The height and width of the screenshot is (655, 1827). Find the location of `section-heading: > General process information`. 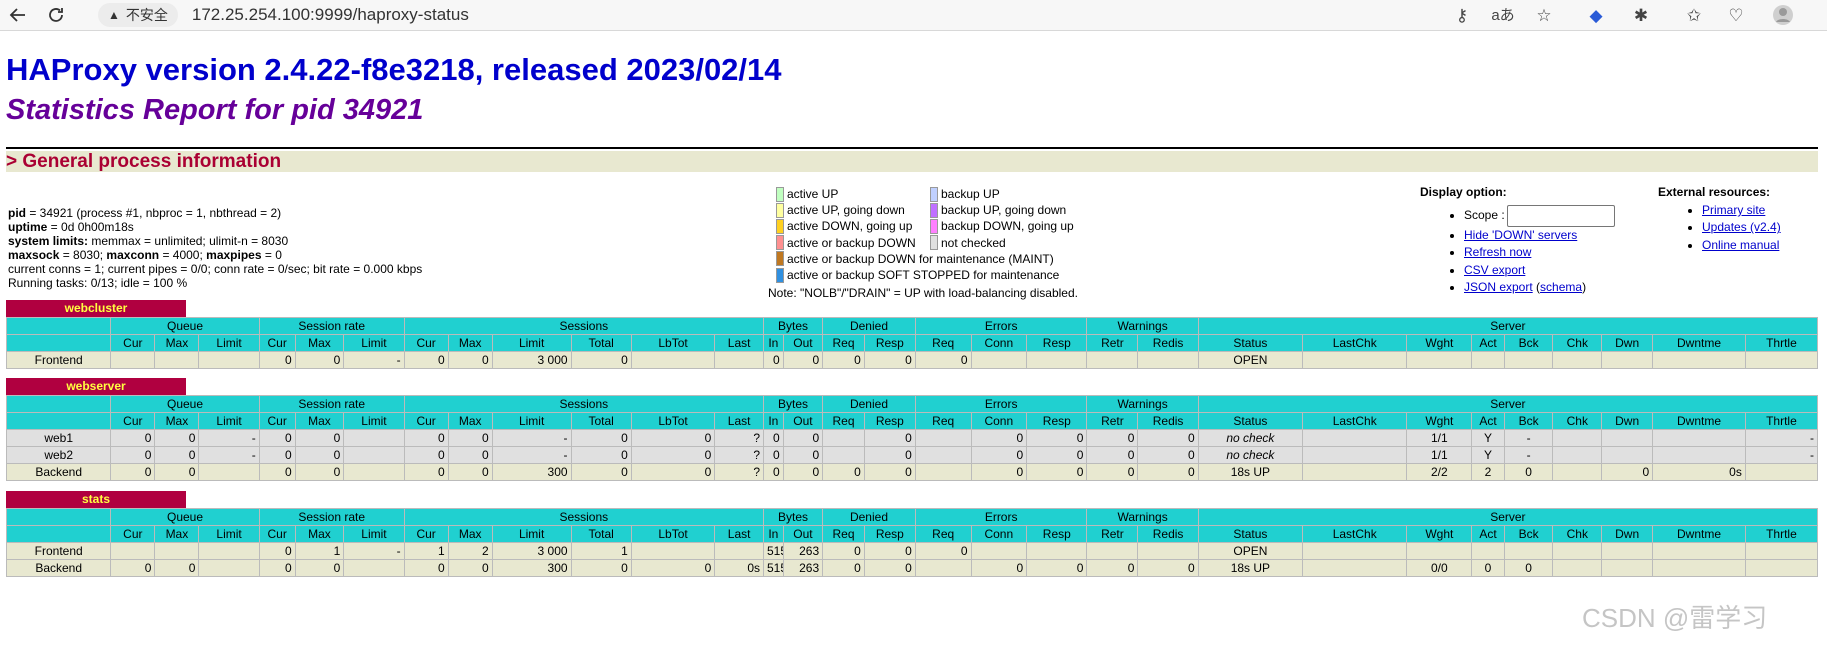

section-heading: > General process information is located at coordinates (912, 161).